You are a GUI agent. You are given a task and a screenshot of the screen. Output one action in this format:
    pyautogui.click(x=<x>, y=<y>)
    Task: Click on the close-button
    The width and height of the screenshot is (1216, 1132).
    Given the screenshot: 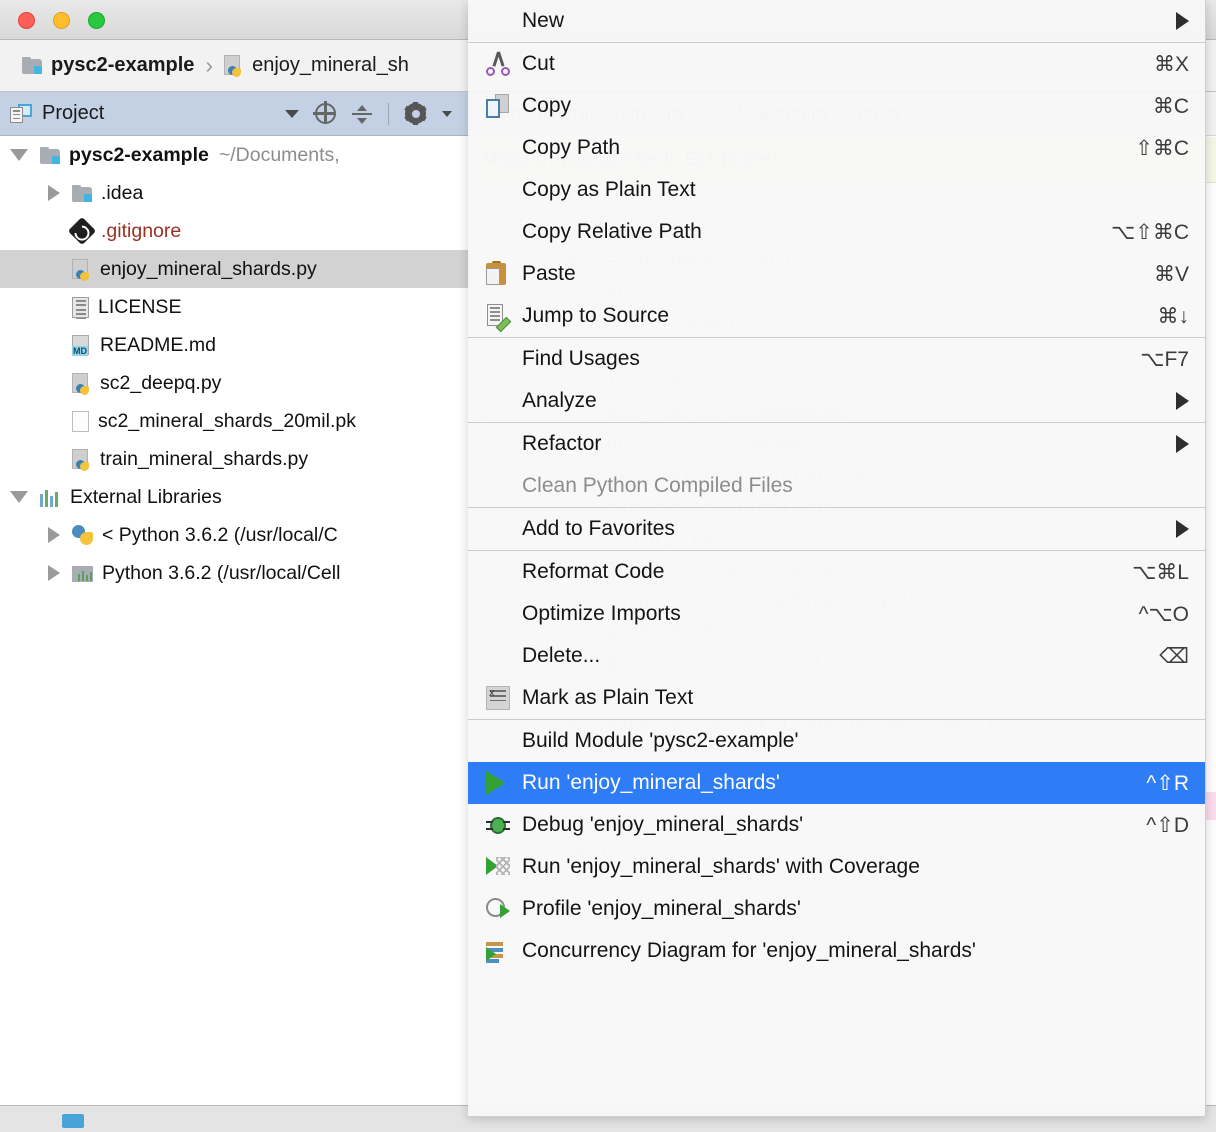 What is the action you would take?
    pyautogui.click(x=26, y=20)
    